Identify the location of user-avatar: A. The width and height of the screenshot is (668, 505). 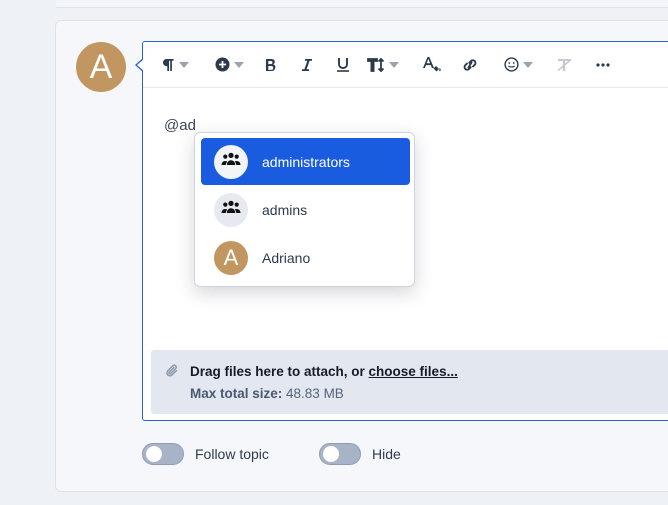
(231, 257).